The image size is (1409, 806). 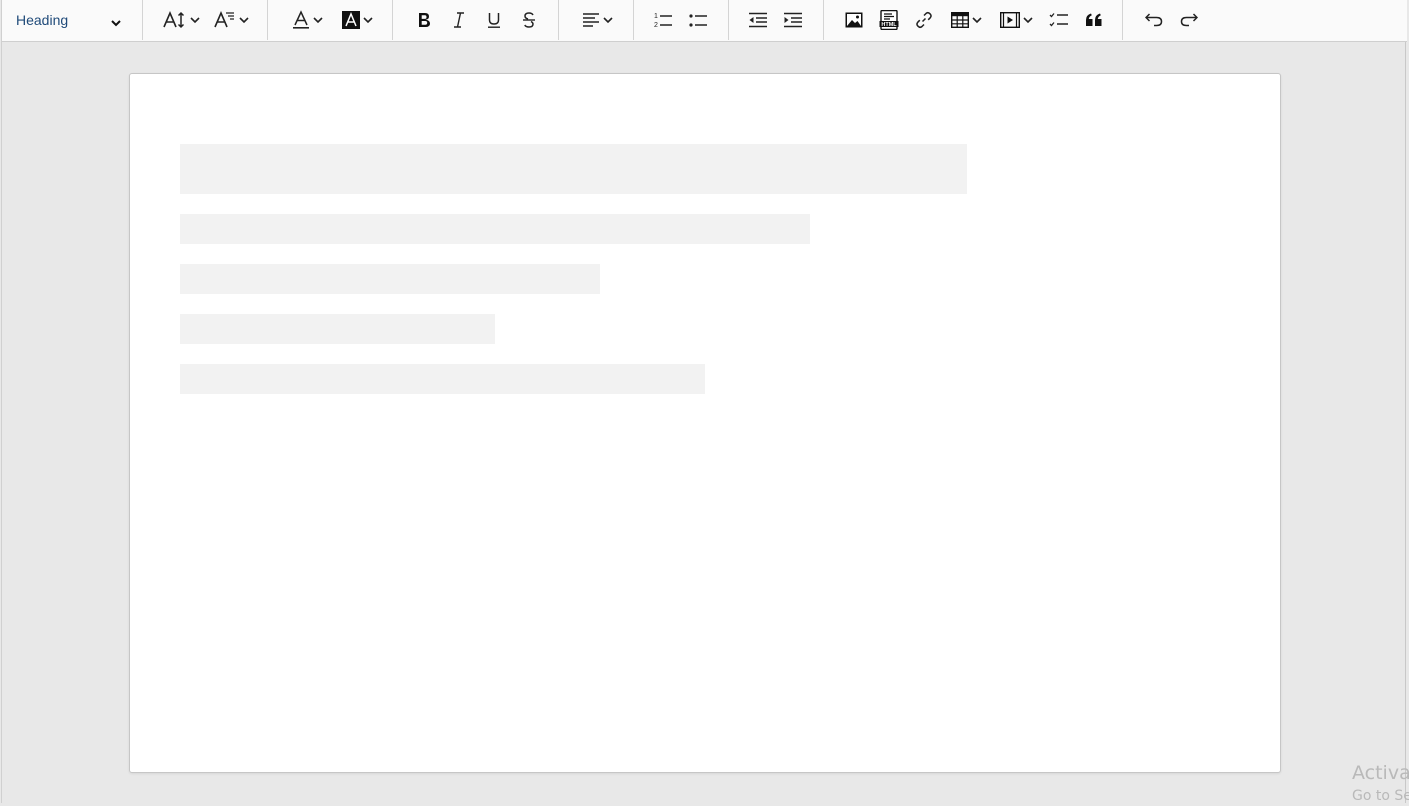 I want to click on outdent-icon, so click(x=758, y=20).